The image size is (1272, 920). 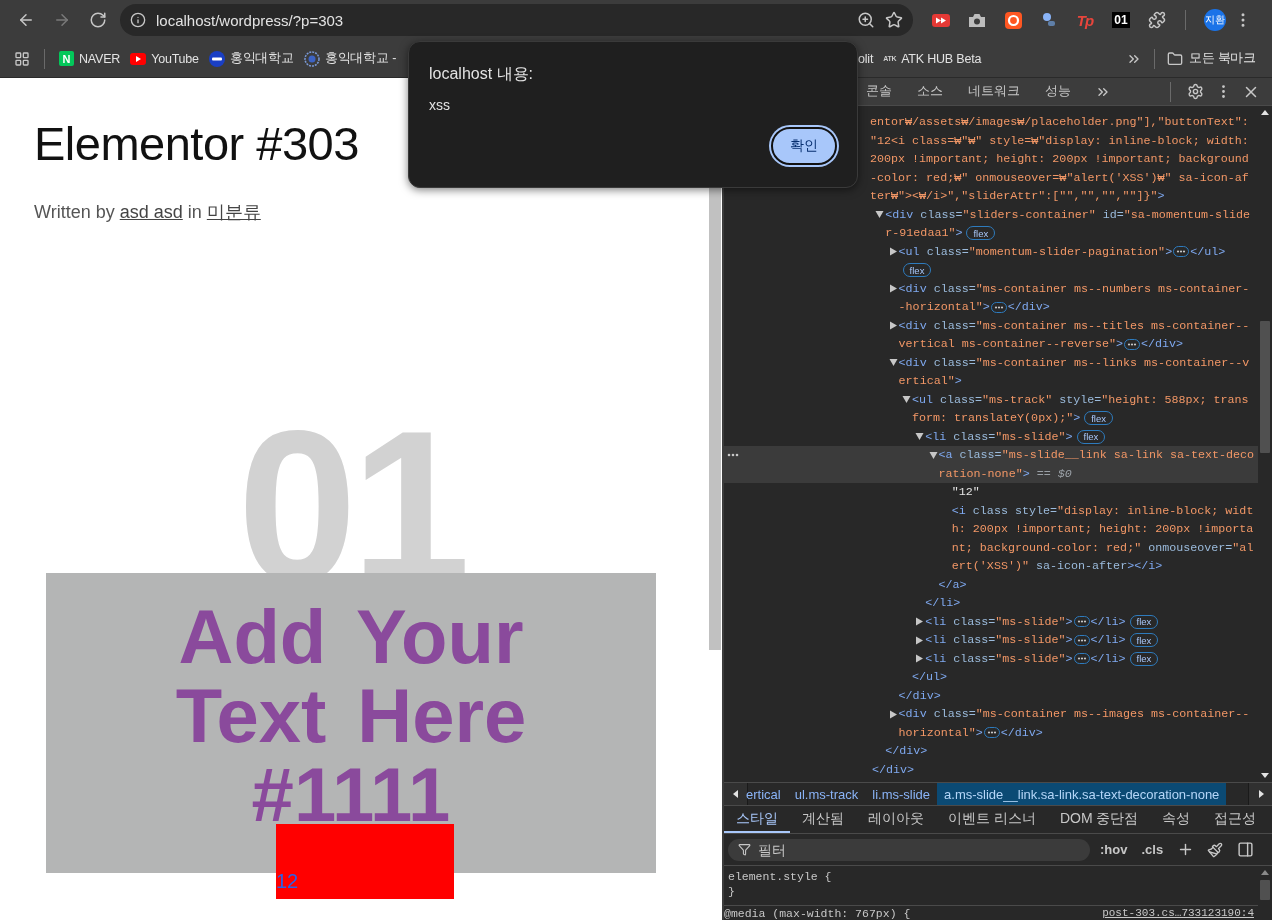 I want to click on code-text: vertical ms-container--reverse">, so click(x=1011, y=344).